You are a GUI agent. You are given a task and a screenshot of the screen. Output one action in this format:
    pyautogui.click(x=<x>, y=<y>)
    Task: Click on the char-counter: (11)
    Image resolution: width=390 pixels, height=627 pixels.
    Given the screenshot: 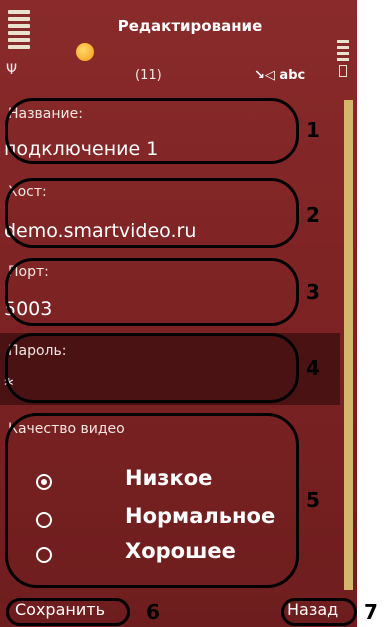 What is the action you would take?
    pyautogui.click(x=148, y=75)
    